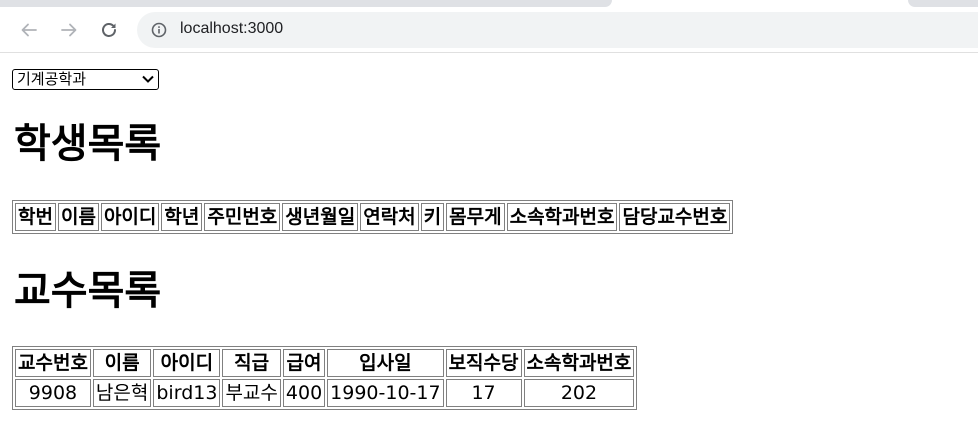 The image size is (978, 444). What do you see at coordinates (187, 393) in the screenshot?
I see `table-cell: bird13` at bounding box center [187, 393].